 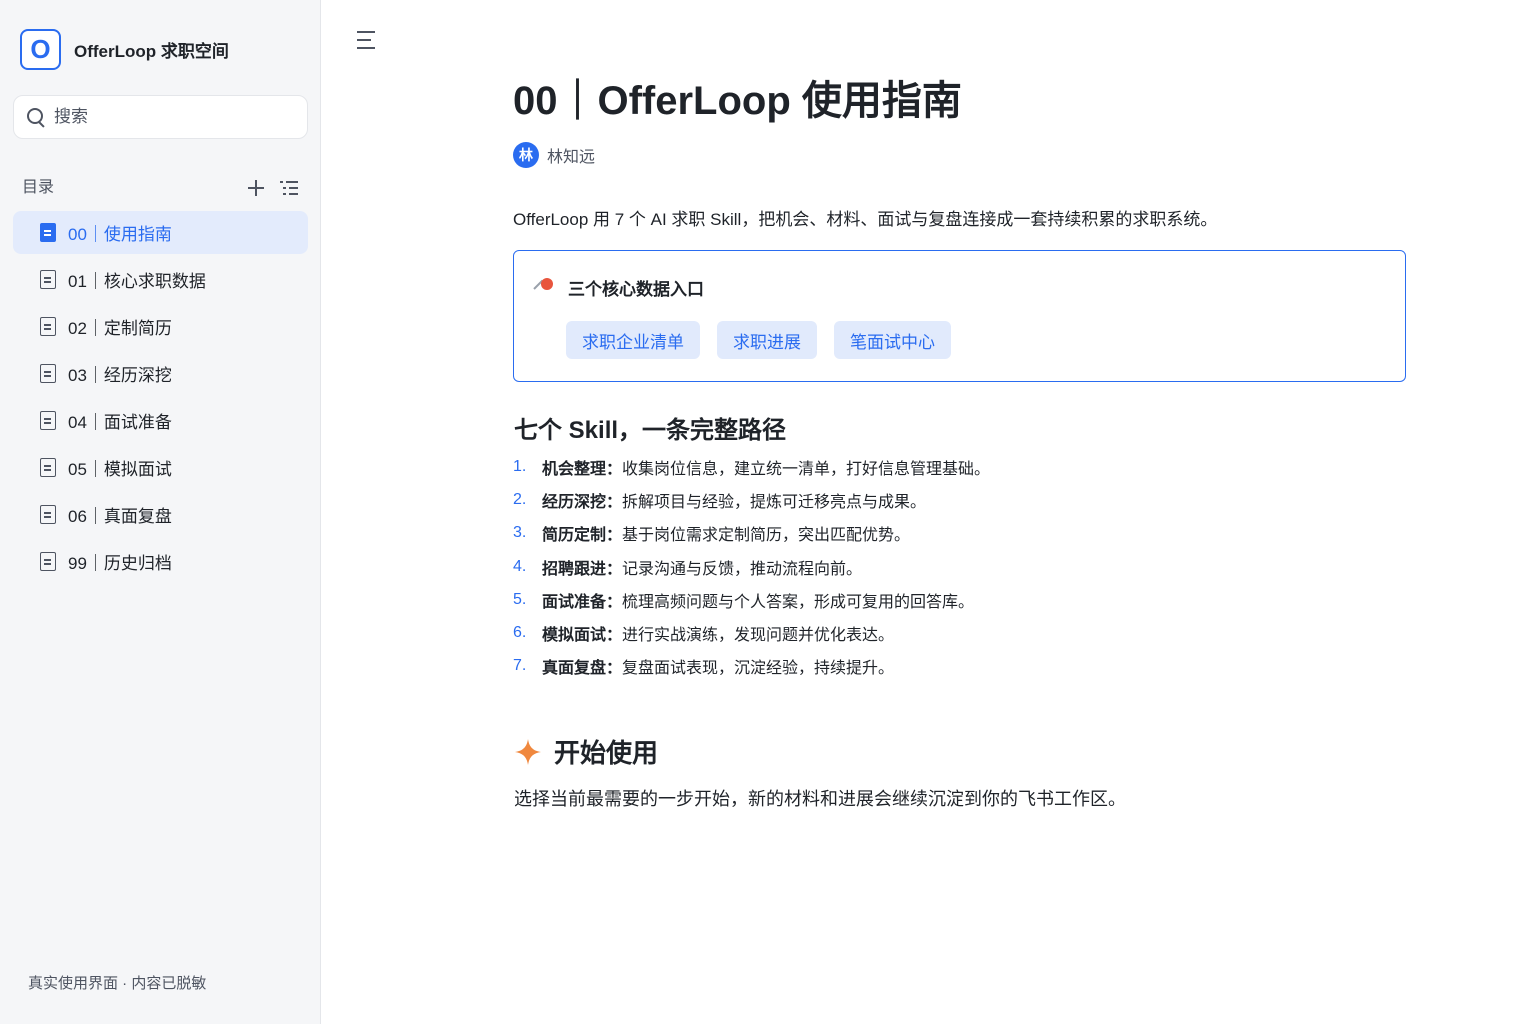 What do you see at coordinates (120, 516) in the screenshot?
I see `nav-item-label: 06｜真面复盘` at bounding box center [120, 516].